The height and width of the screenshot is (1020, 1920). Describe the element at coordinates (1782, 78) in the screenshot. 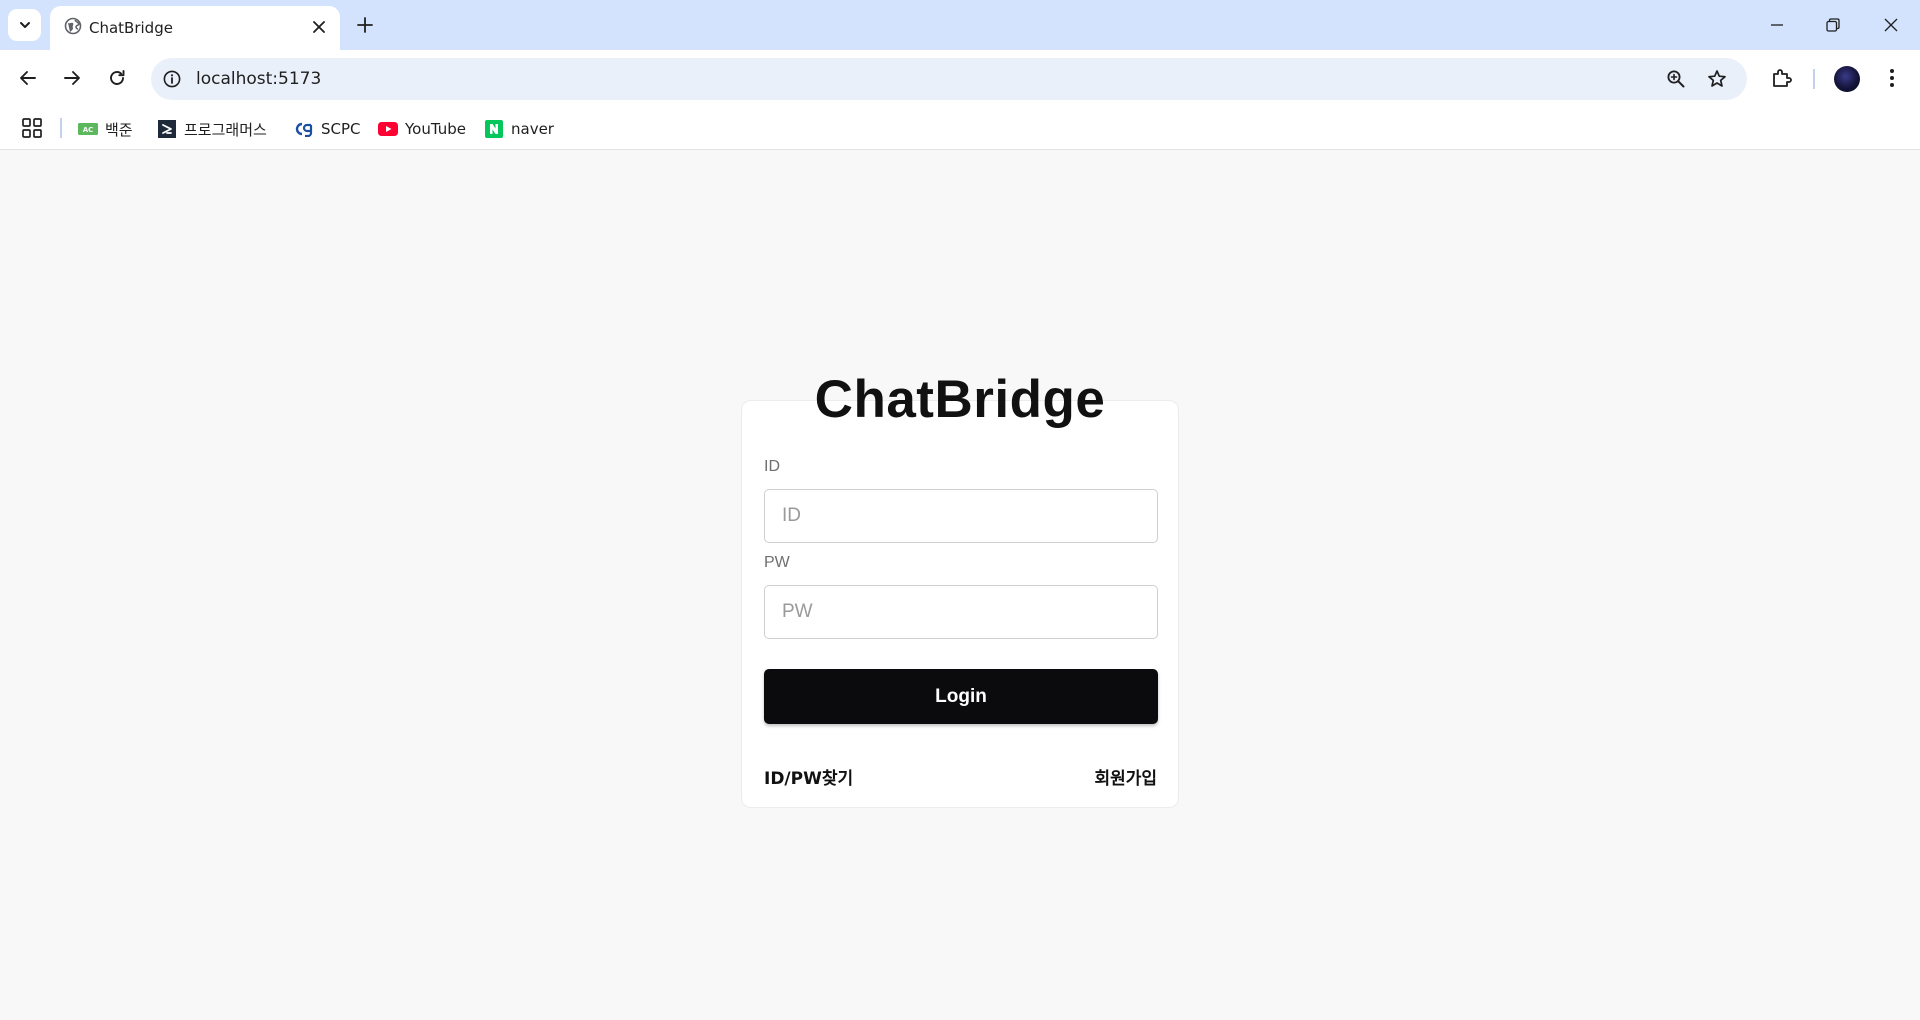

I see `extensions-icon` at that location.